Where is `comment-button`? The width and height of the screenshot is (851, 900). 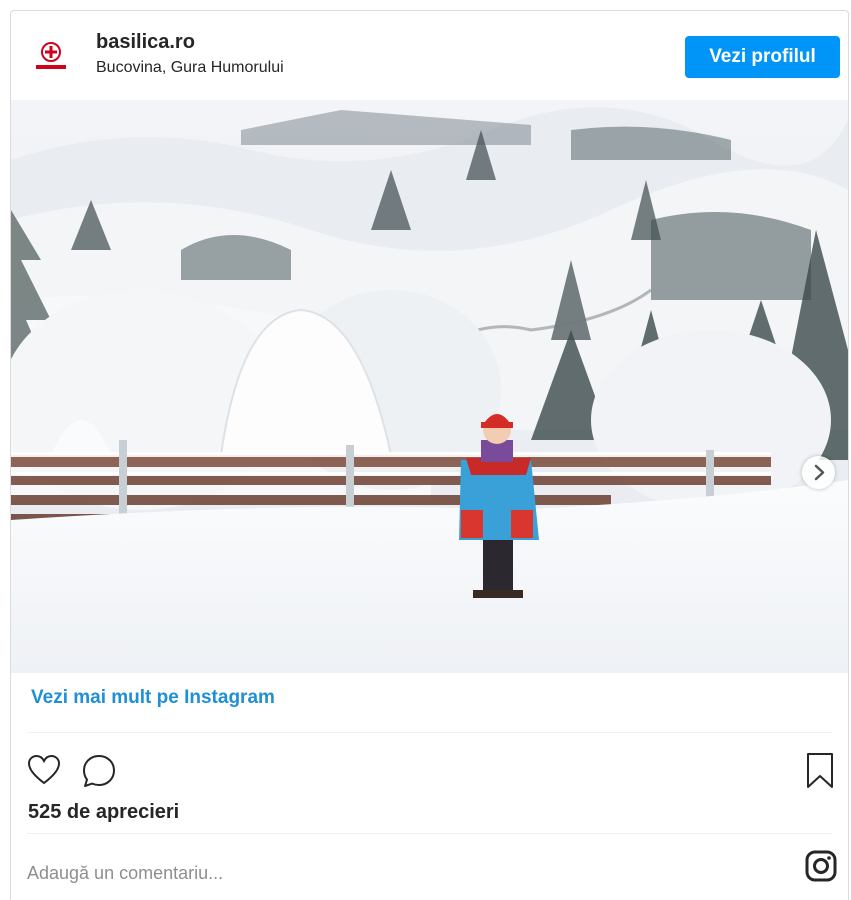 comment-button is located at coordinates (99, 773).